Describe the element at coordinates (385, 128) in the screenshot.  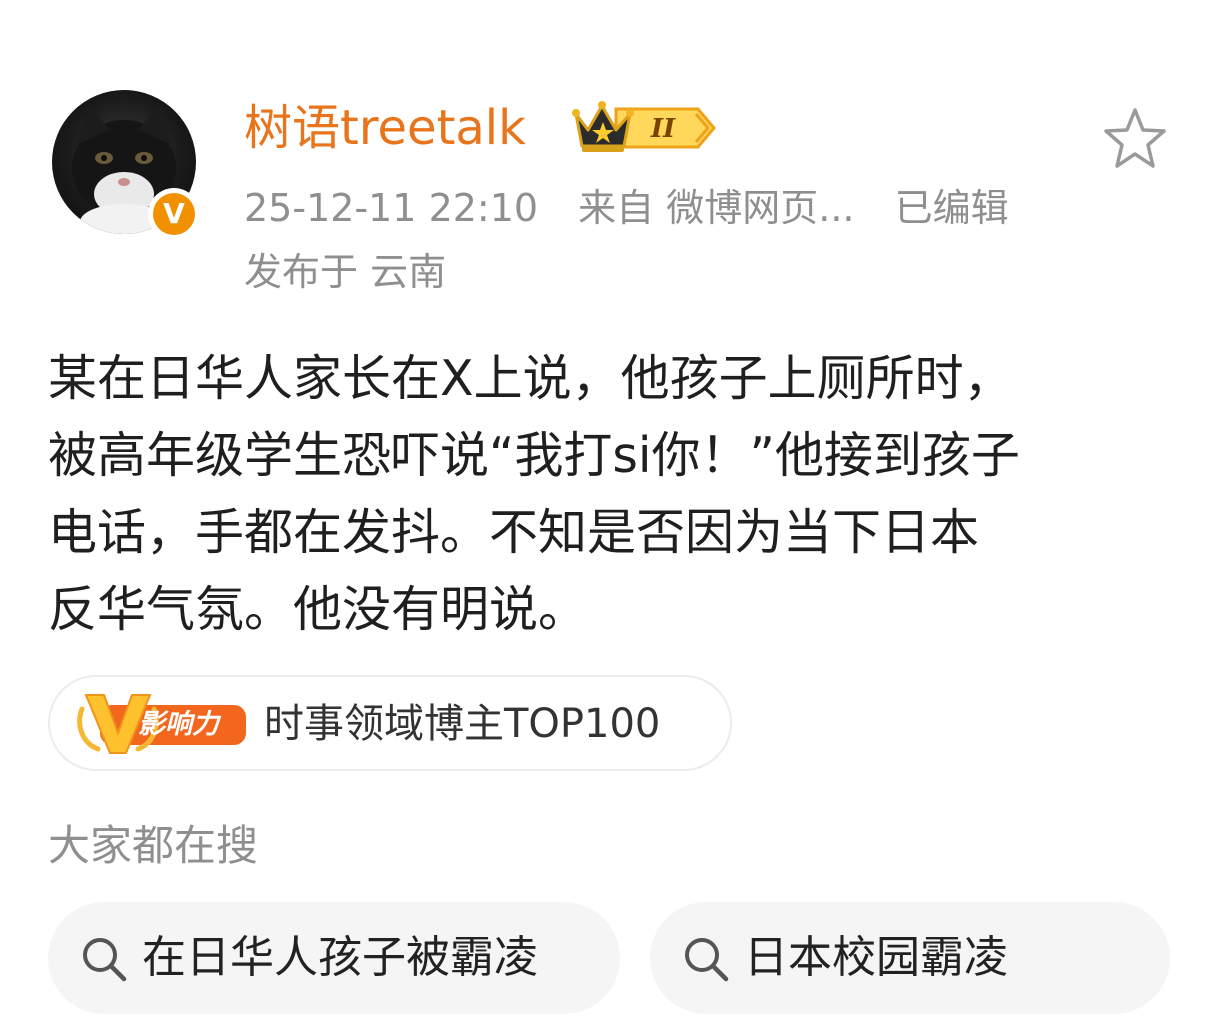
I see `author-name: 树语treetalk` at that location.